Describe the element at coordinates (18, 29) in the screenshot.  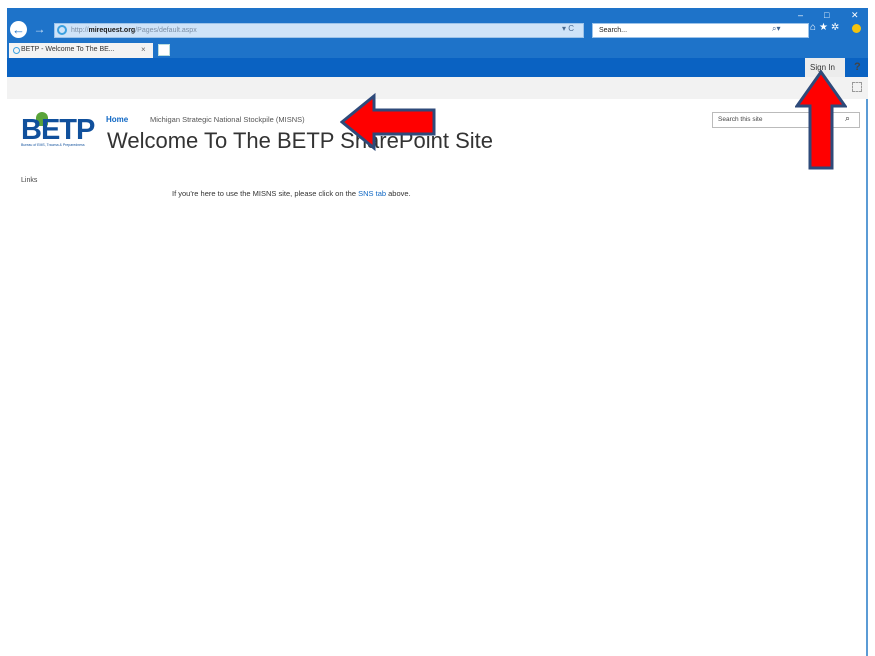
I see `back-icon: ←` at that location.